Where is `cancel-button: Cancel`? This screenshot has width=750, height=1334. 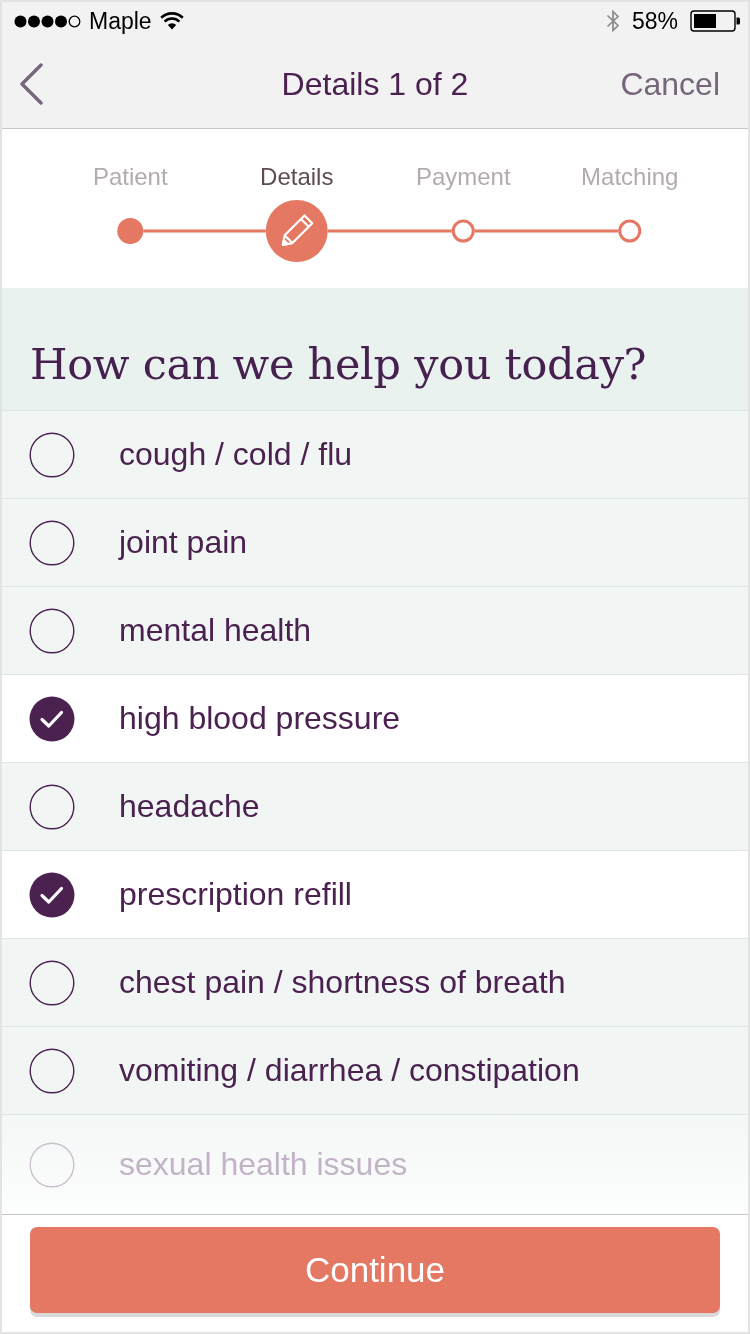
cancel-button: Cancel is located at coordinates (670, 84).